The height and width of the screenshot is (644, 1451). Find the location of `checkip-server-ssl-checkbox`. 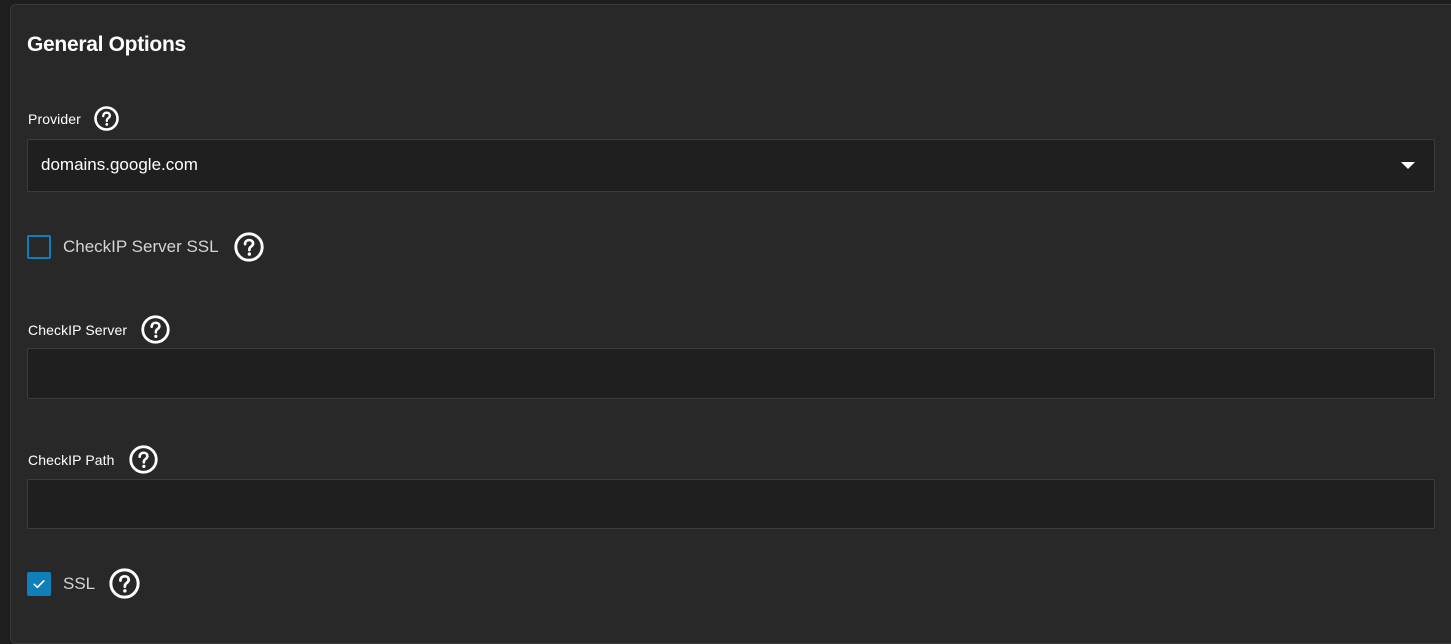

checkip-server-ssl-checkbox is located at coordinates (39, 247).